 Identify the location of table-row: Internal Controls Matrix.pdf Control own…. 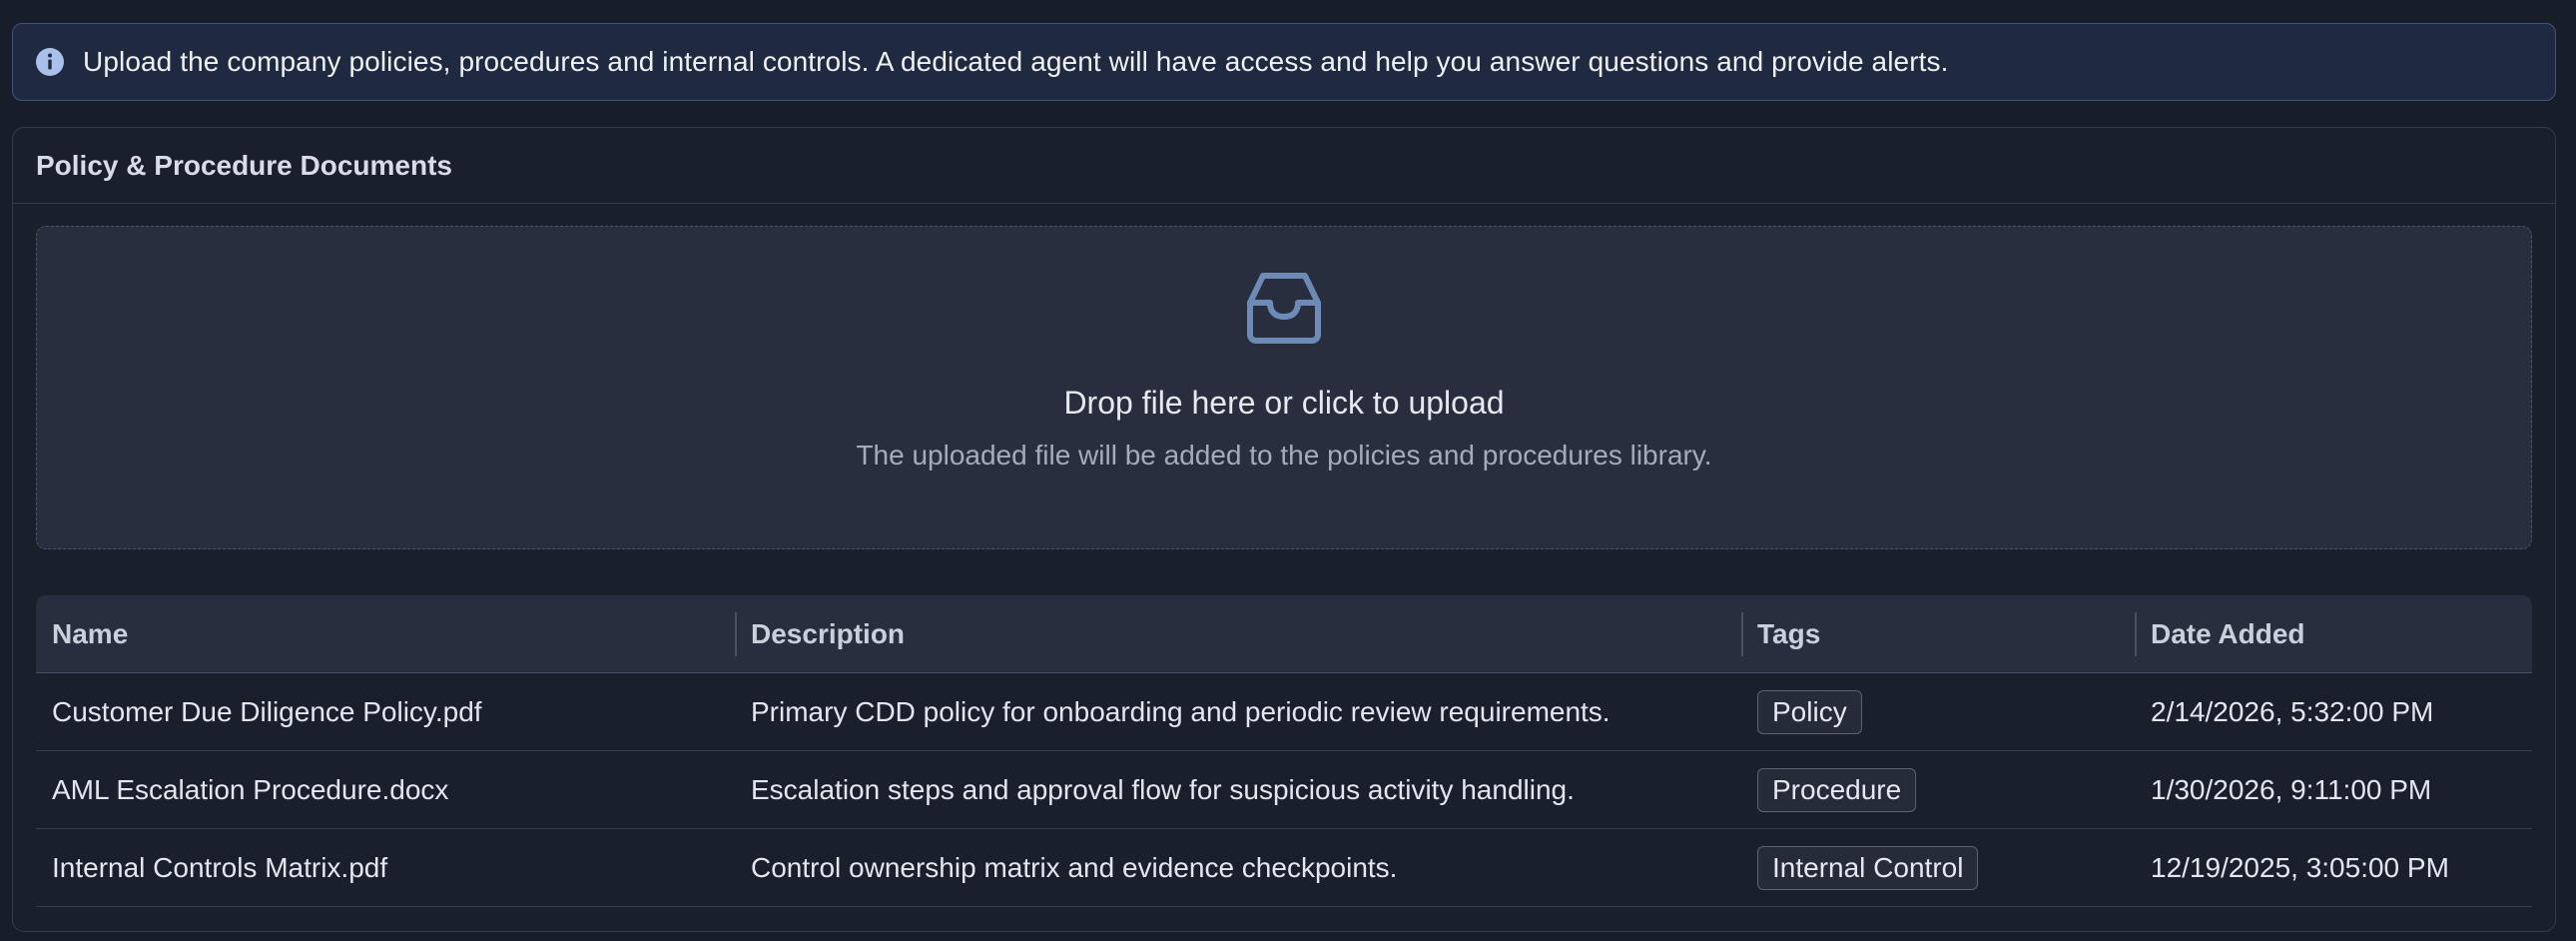
(1284, 868).